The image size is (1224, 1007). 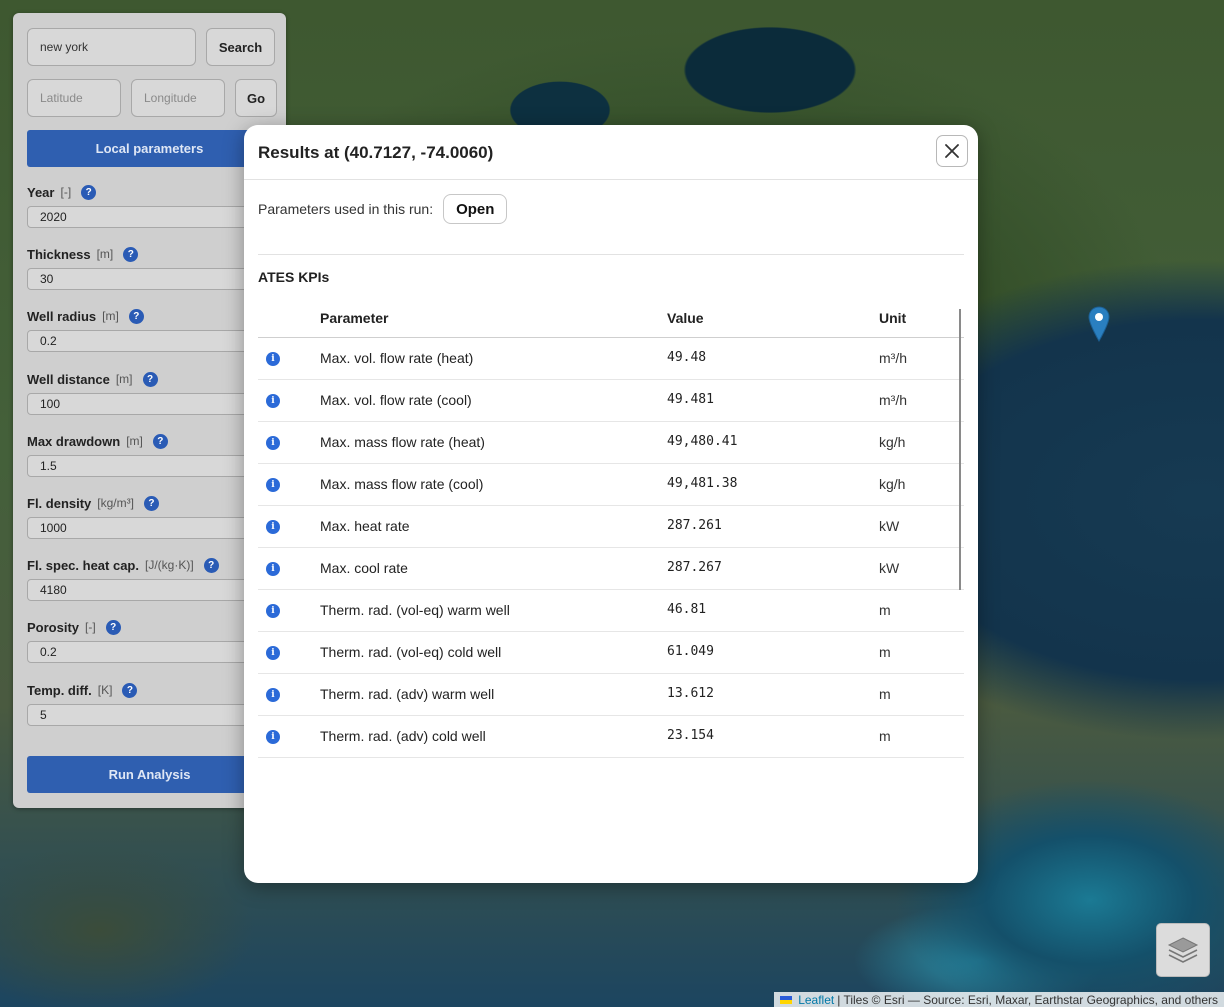 What do you see at coordinates (74, 441) in the screenshot?
I see `field-label-text: Max drawdown` at bounding box center [74, 441].